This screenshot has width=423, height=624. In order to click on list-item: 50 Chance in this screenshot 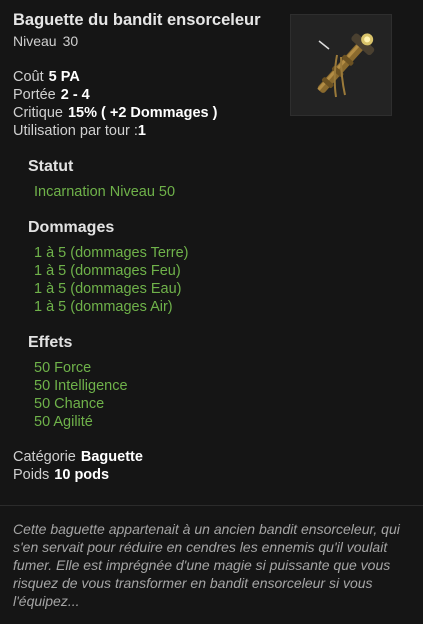, I will do `click(69, 404)`.